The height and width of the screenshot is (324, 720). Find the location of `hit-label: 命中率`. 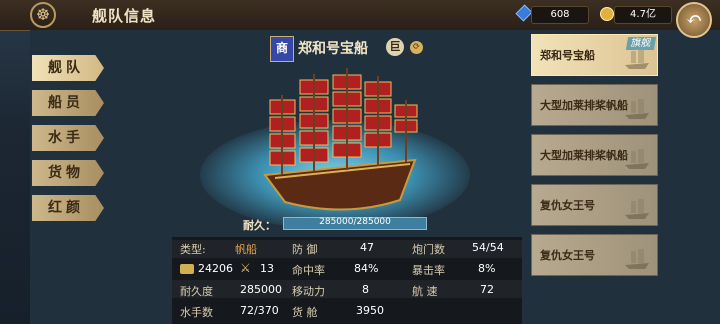

hit-label: 命中率 is located at coordinates (308, 270).